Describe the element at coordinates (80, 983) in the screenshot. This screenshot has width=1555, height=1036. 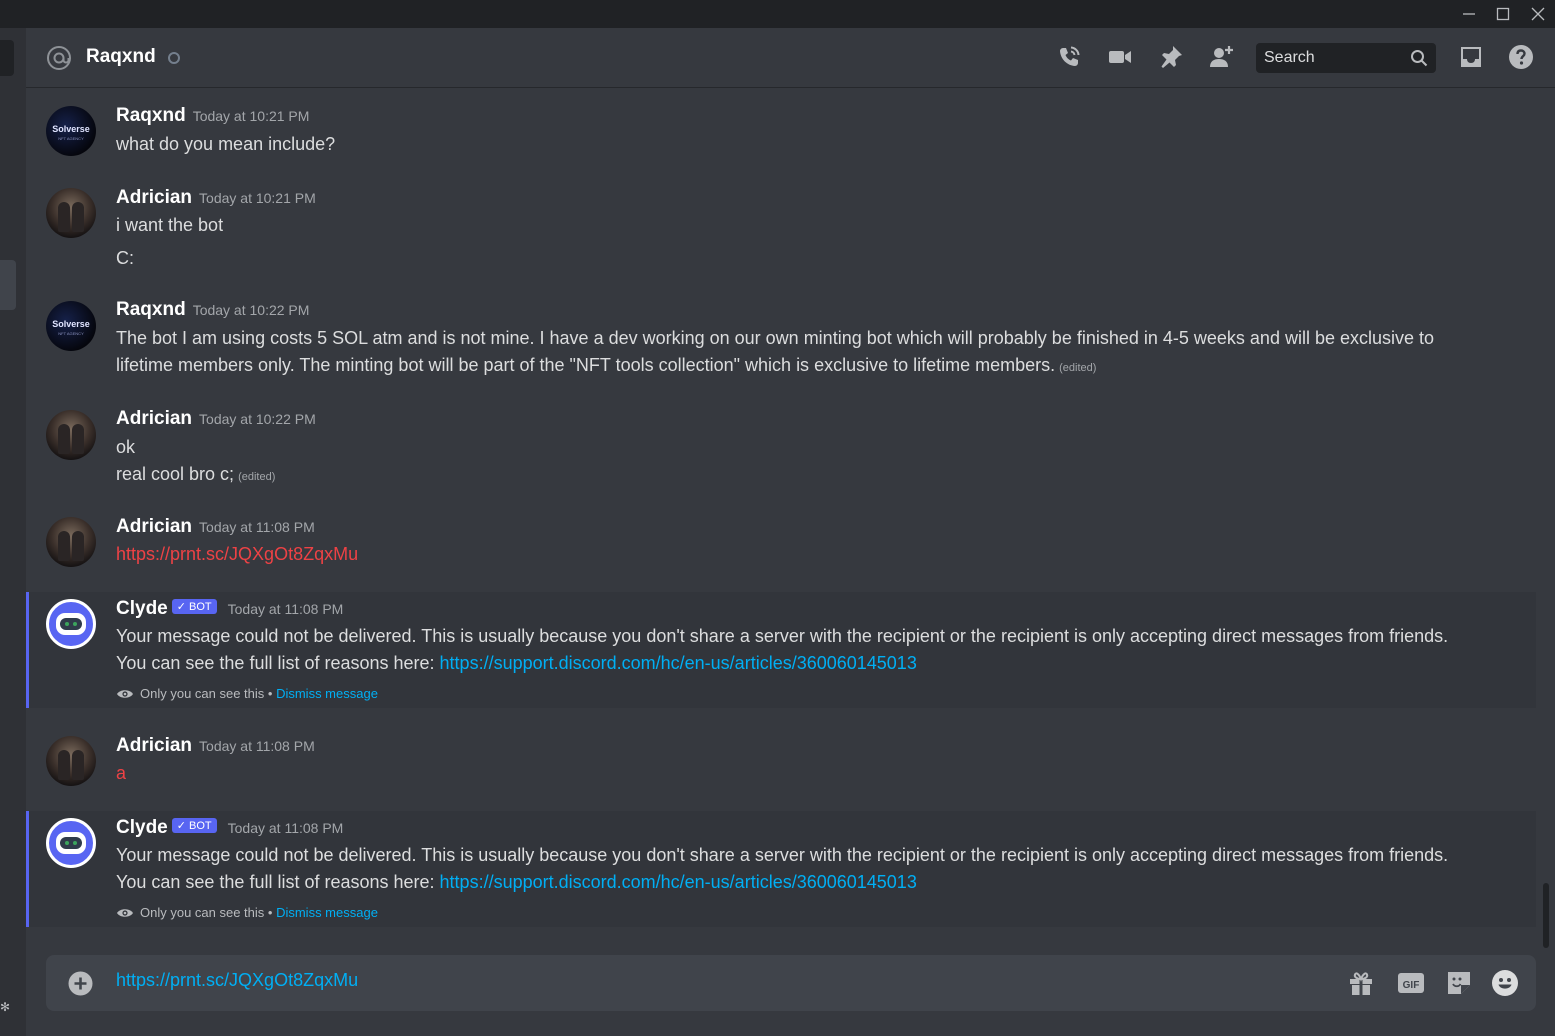
I see `plus-icon` at that location.